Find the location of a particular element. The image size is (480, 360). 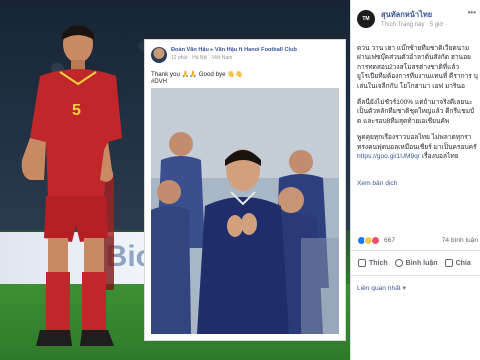

post-line: พูดคุยทุกเรื่องราวบอลไทย ไม่พลาดทุกรา is located at coordinates (414, 138).